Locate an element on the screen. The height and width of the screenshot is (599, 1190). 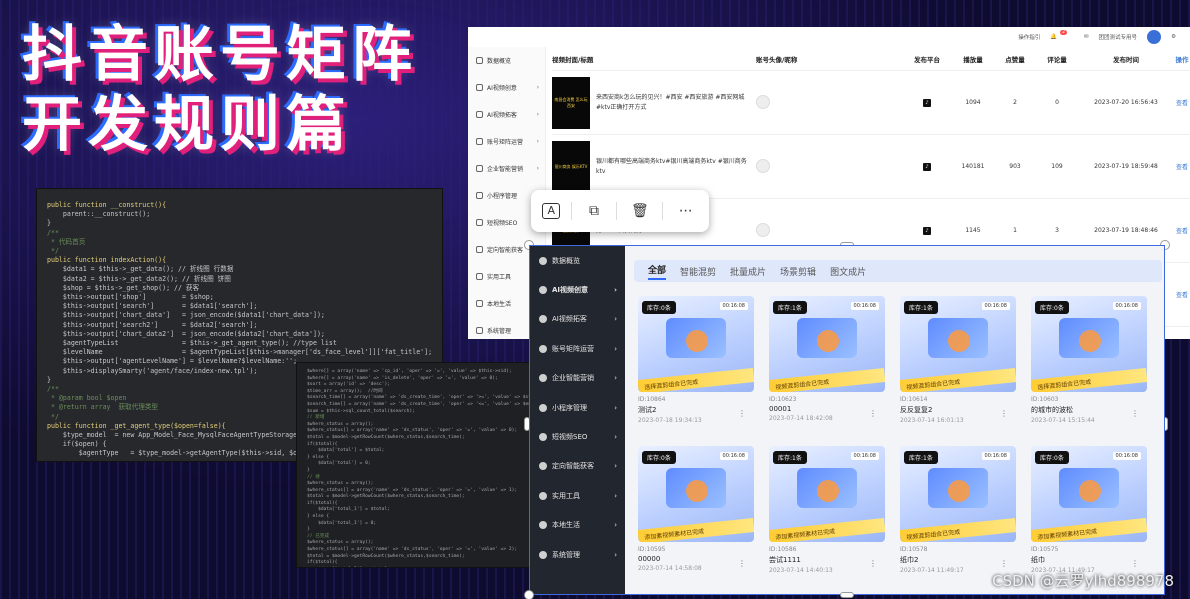
tab: 智能混剪 is located at coordinates (698, 271).